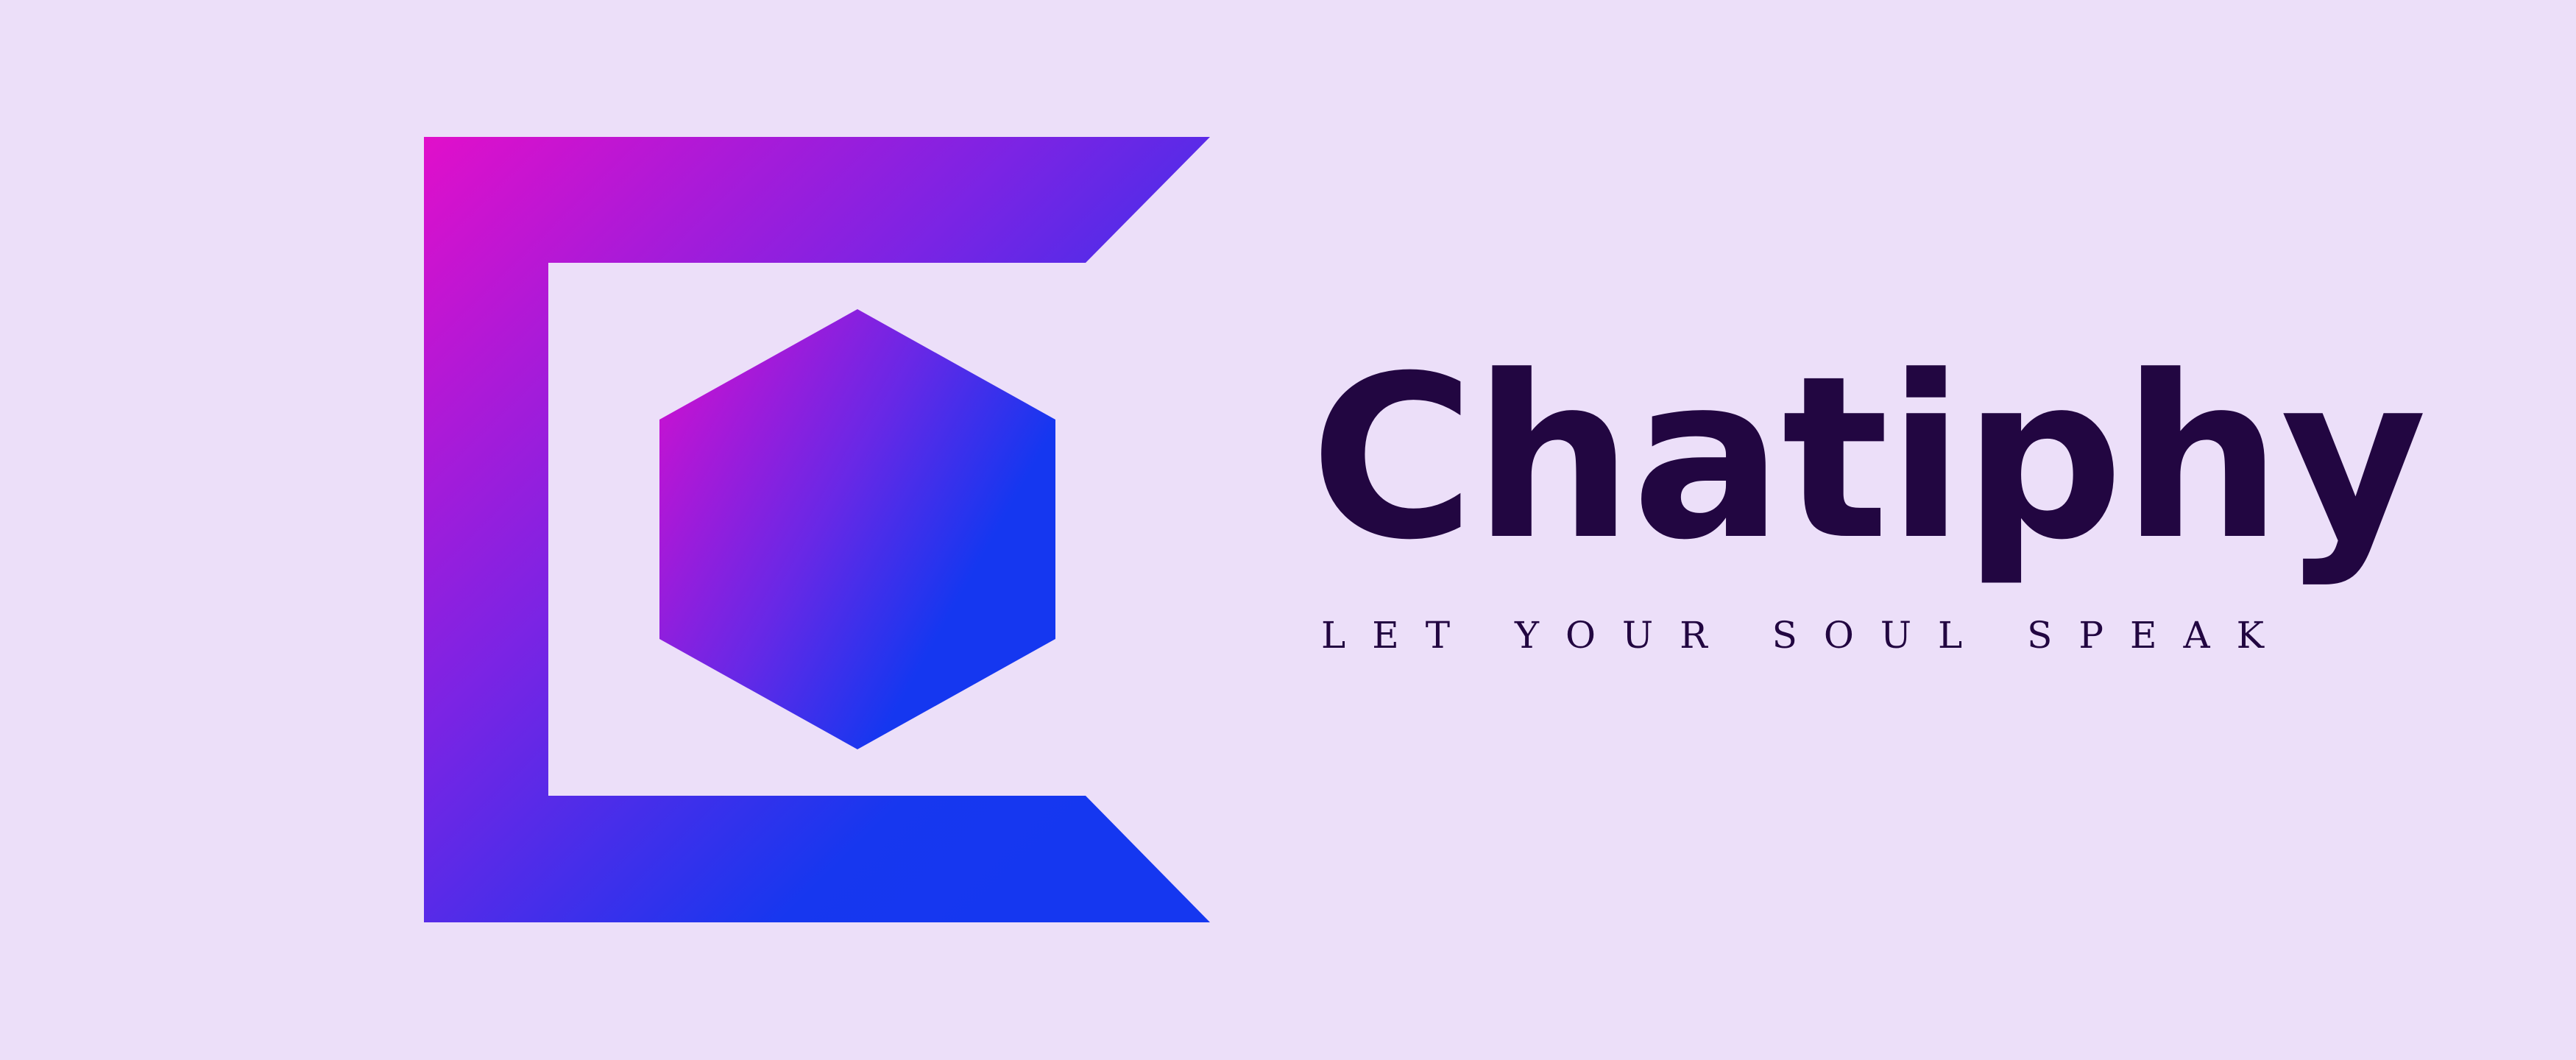  I want to click on brand-name: Chatiphy, so click(1868, 458).